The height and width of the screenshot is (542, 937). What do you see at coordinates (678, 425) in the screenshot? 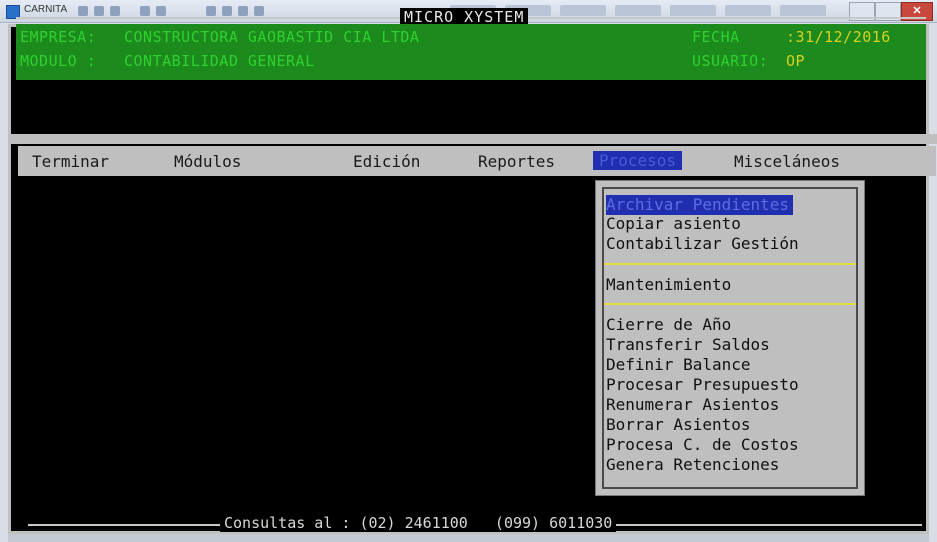
I see `menu-option-borrar-asientos: Borrar Asientos` at bounding box center [678, 425].